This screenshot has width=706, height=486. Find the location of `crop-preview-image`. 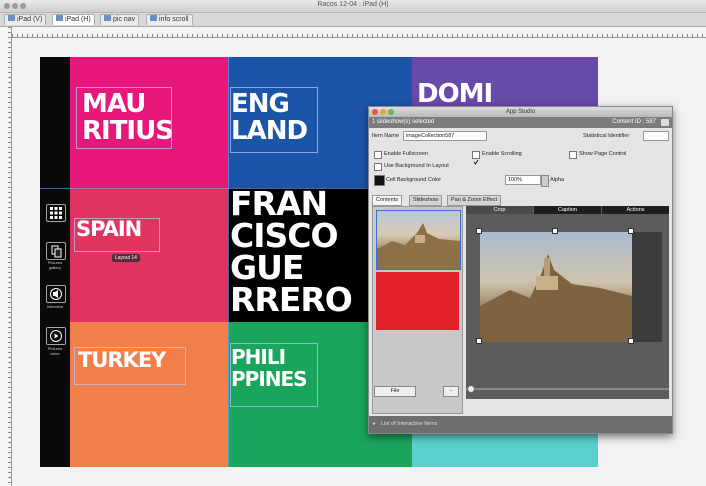

crop-preview-image is located at coordinates (556, 287).